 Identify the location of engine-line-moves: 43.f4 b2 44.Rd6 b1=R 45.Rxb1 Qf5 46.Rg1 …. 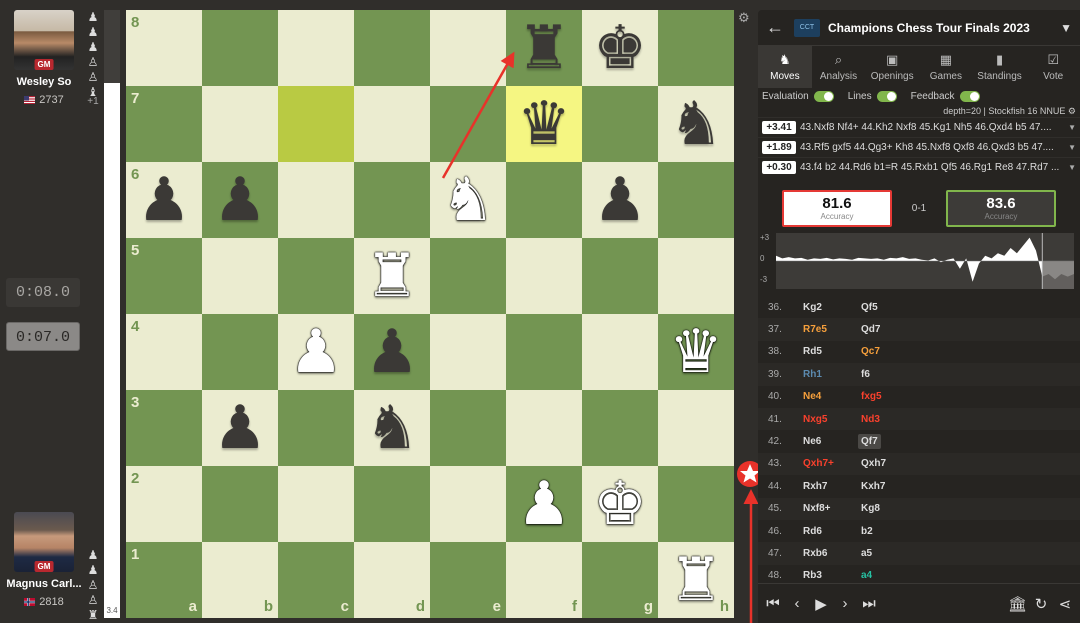
(932, 167).